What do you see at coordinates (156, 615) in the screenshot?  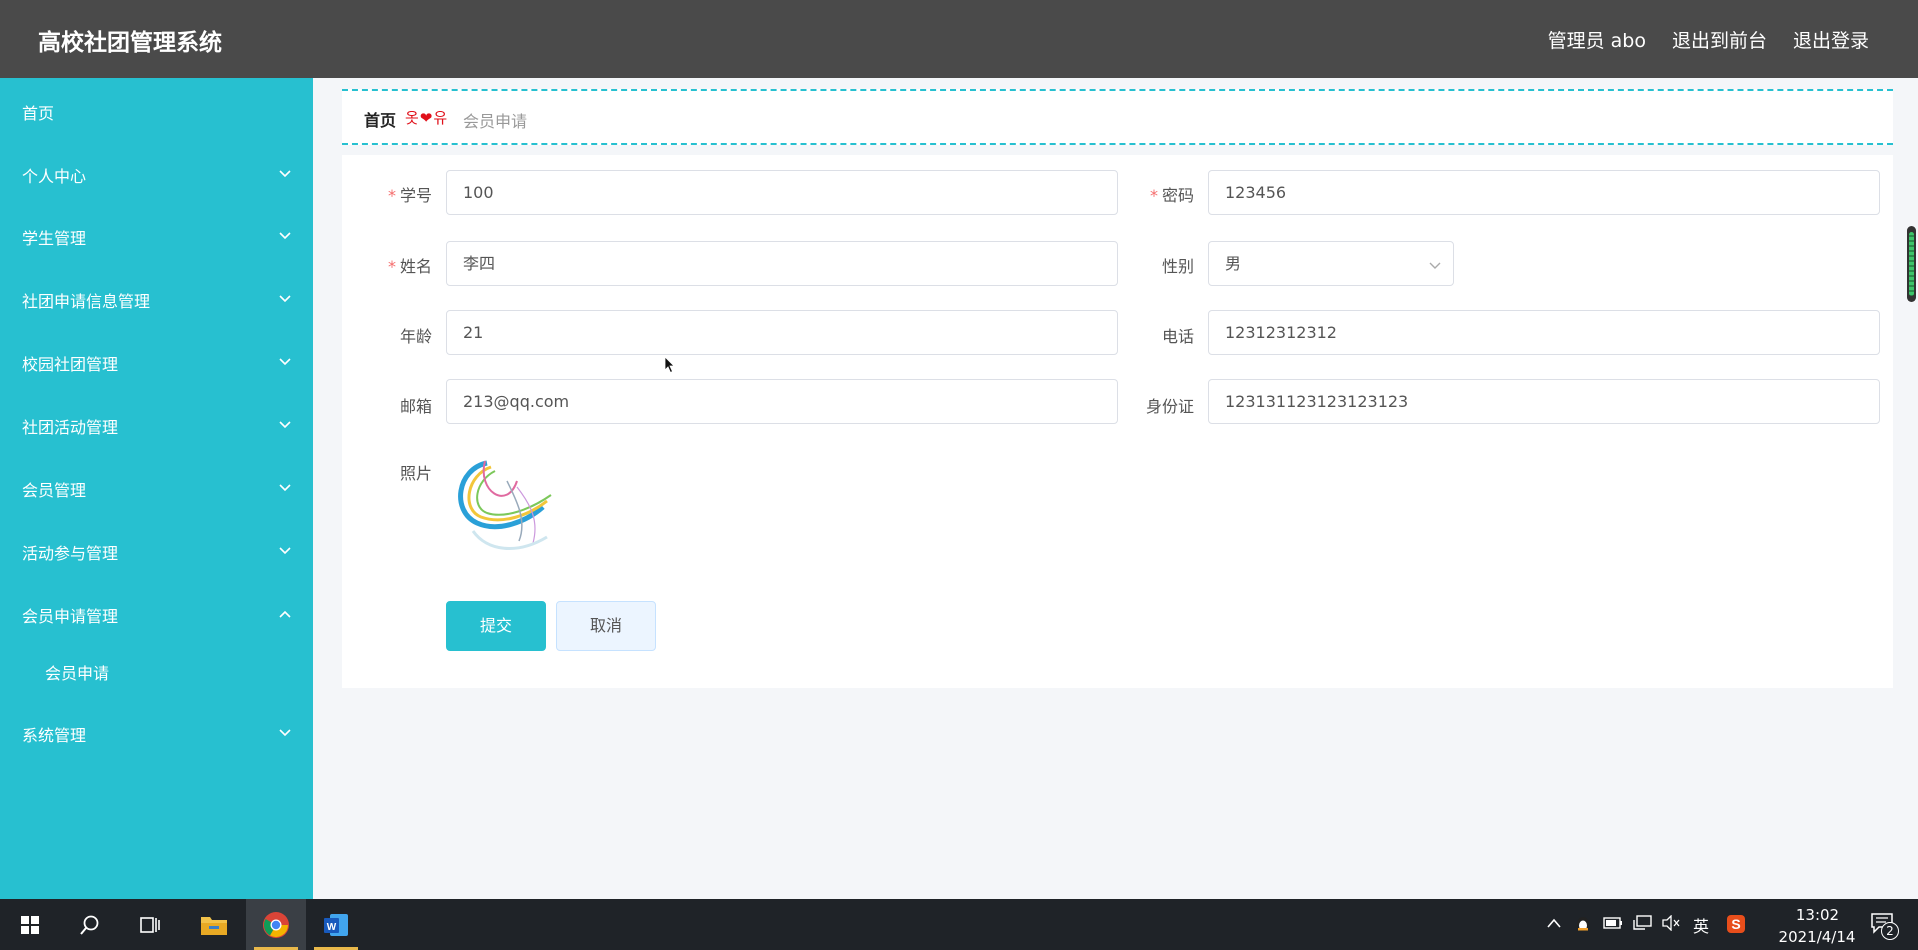 I see `sidebar-item-member-application-management: 会员申请管理` at bounding box center [156, 615].